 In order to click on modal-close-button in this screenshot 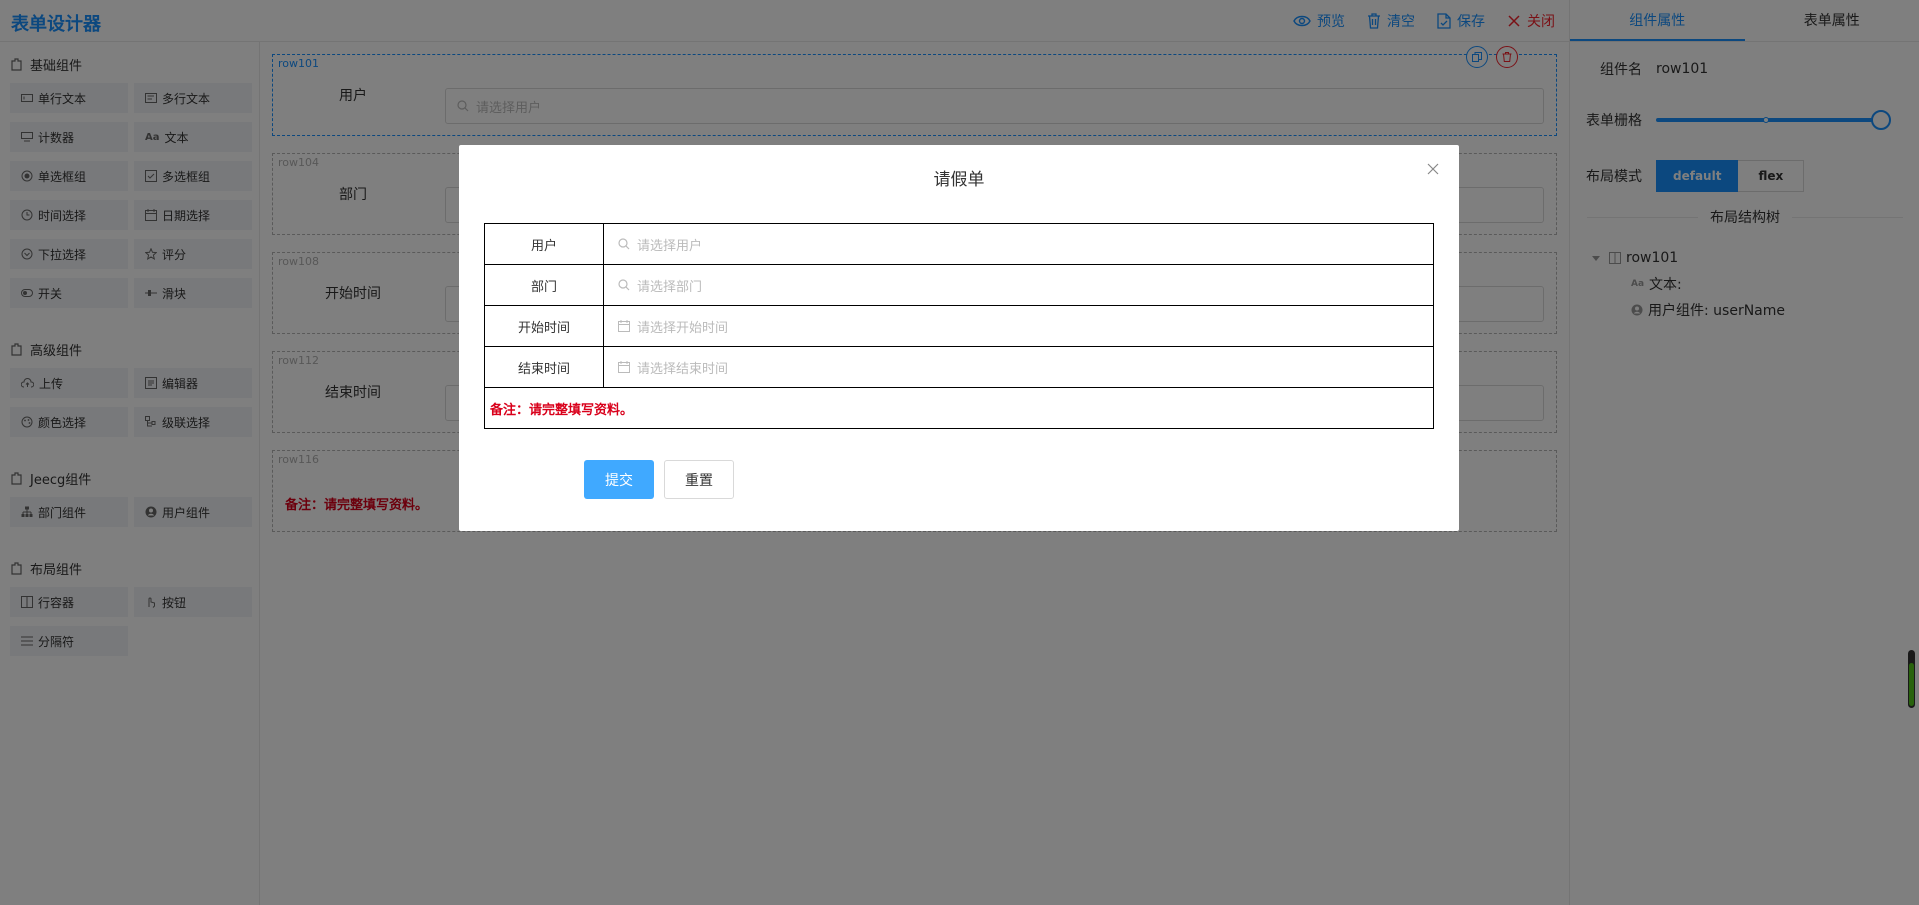, I will do `click(1433, 169)`.